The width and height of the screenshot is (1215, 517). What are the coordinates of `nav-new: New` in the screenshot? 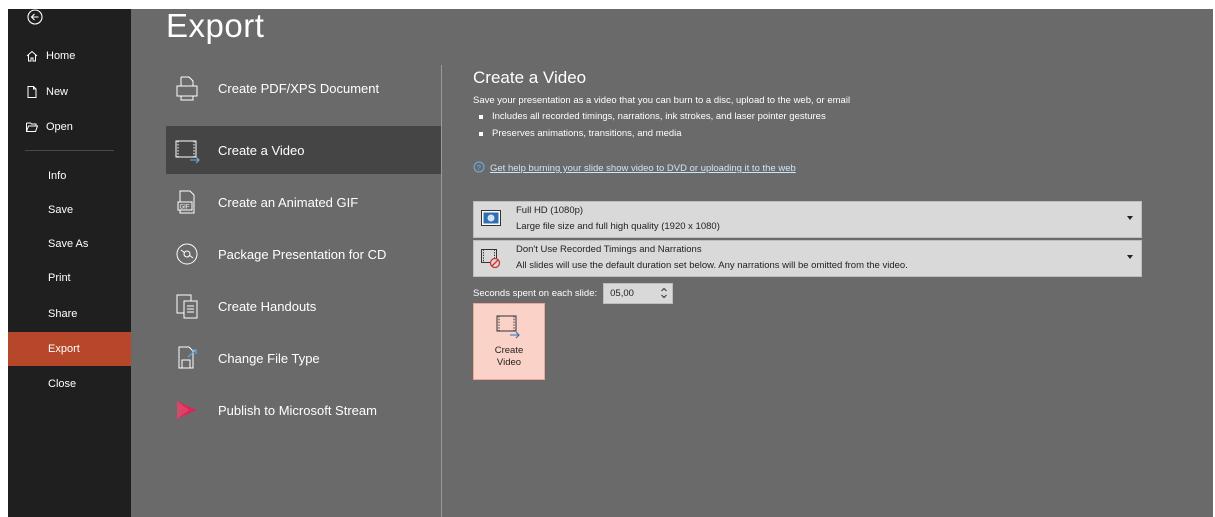 It's located at (69, 92).